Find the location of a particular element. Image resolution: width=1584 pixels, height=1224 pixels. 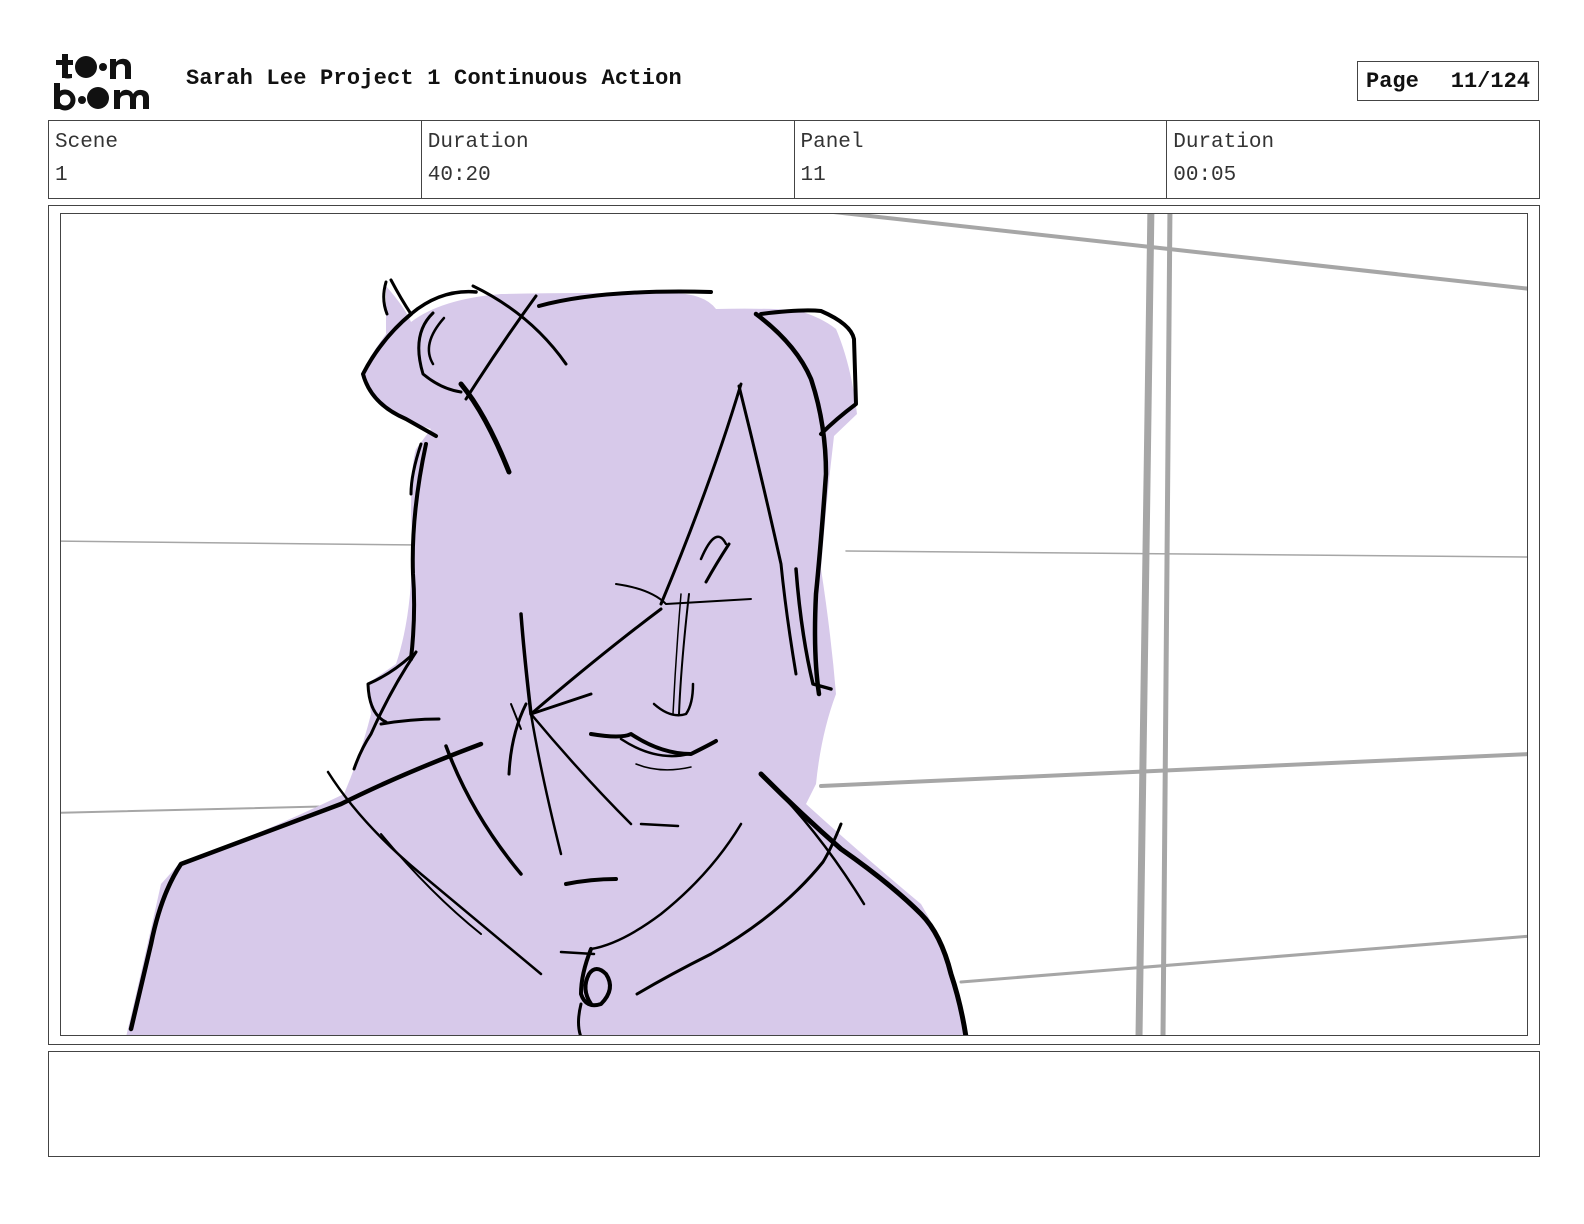

panel-label: Panel is located at coordinates (832, 142).